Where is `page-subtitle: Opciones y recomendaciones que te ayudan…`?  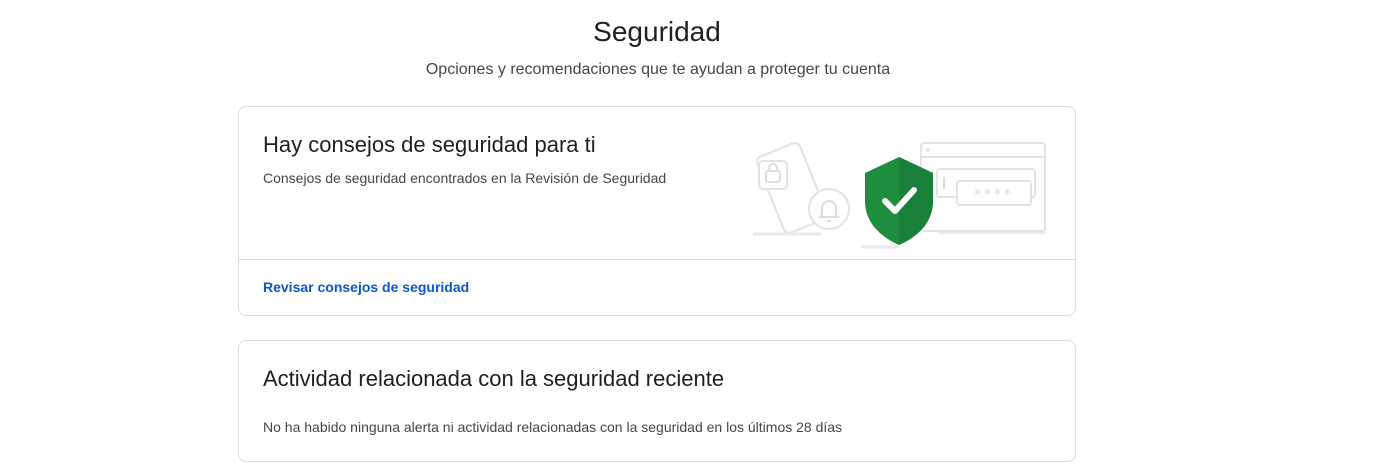 page-subtitle: Opciones y recomendaciones que te ayudan… is located at coordinates (658, 69).